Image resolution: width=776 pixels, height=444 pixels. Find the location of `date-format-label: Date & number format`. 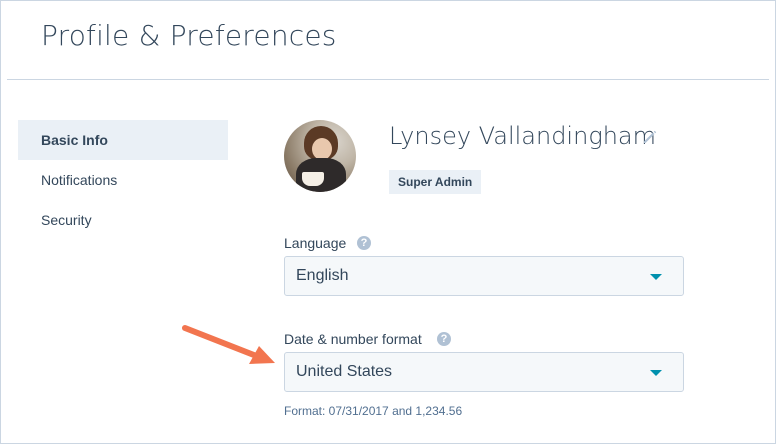

date-format-label: Date & number format is located at coordinates (353, 339).